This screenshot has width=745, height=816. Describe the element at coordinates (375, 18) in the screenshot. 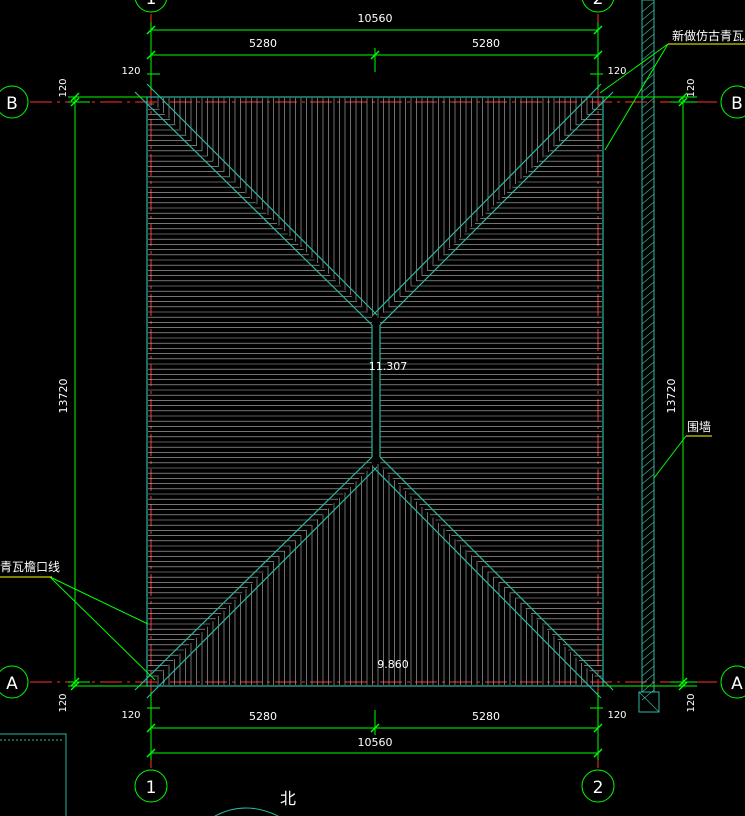

I see `dim-top-total: 10560` at that location.